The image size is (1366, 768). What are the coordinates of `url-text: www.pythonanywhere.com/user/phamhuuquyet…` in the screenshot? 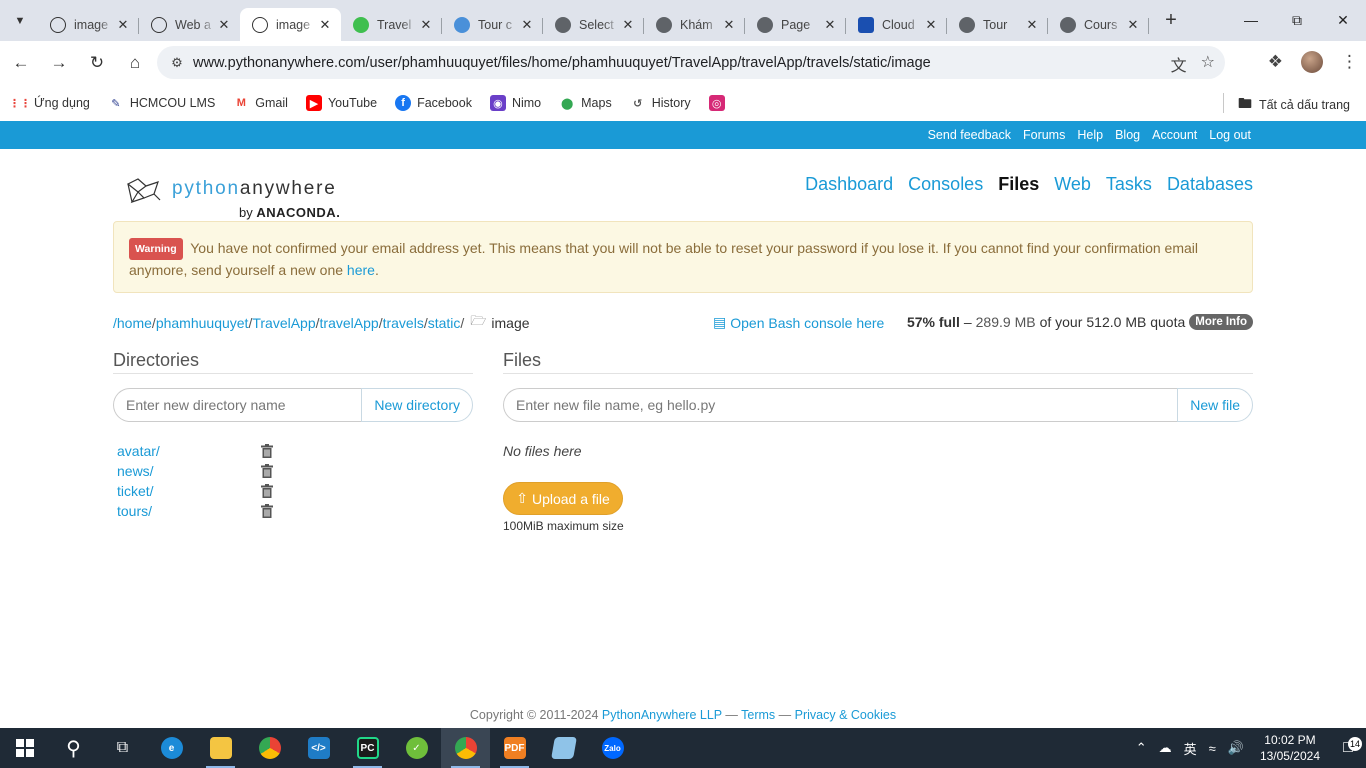 It's located at (562, 63).